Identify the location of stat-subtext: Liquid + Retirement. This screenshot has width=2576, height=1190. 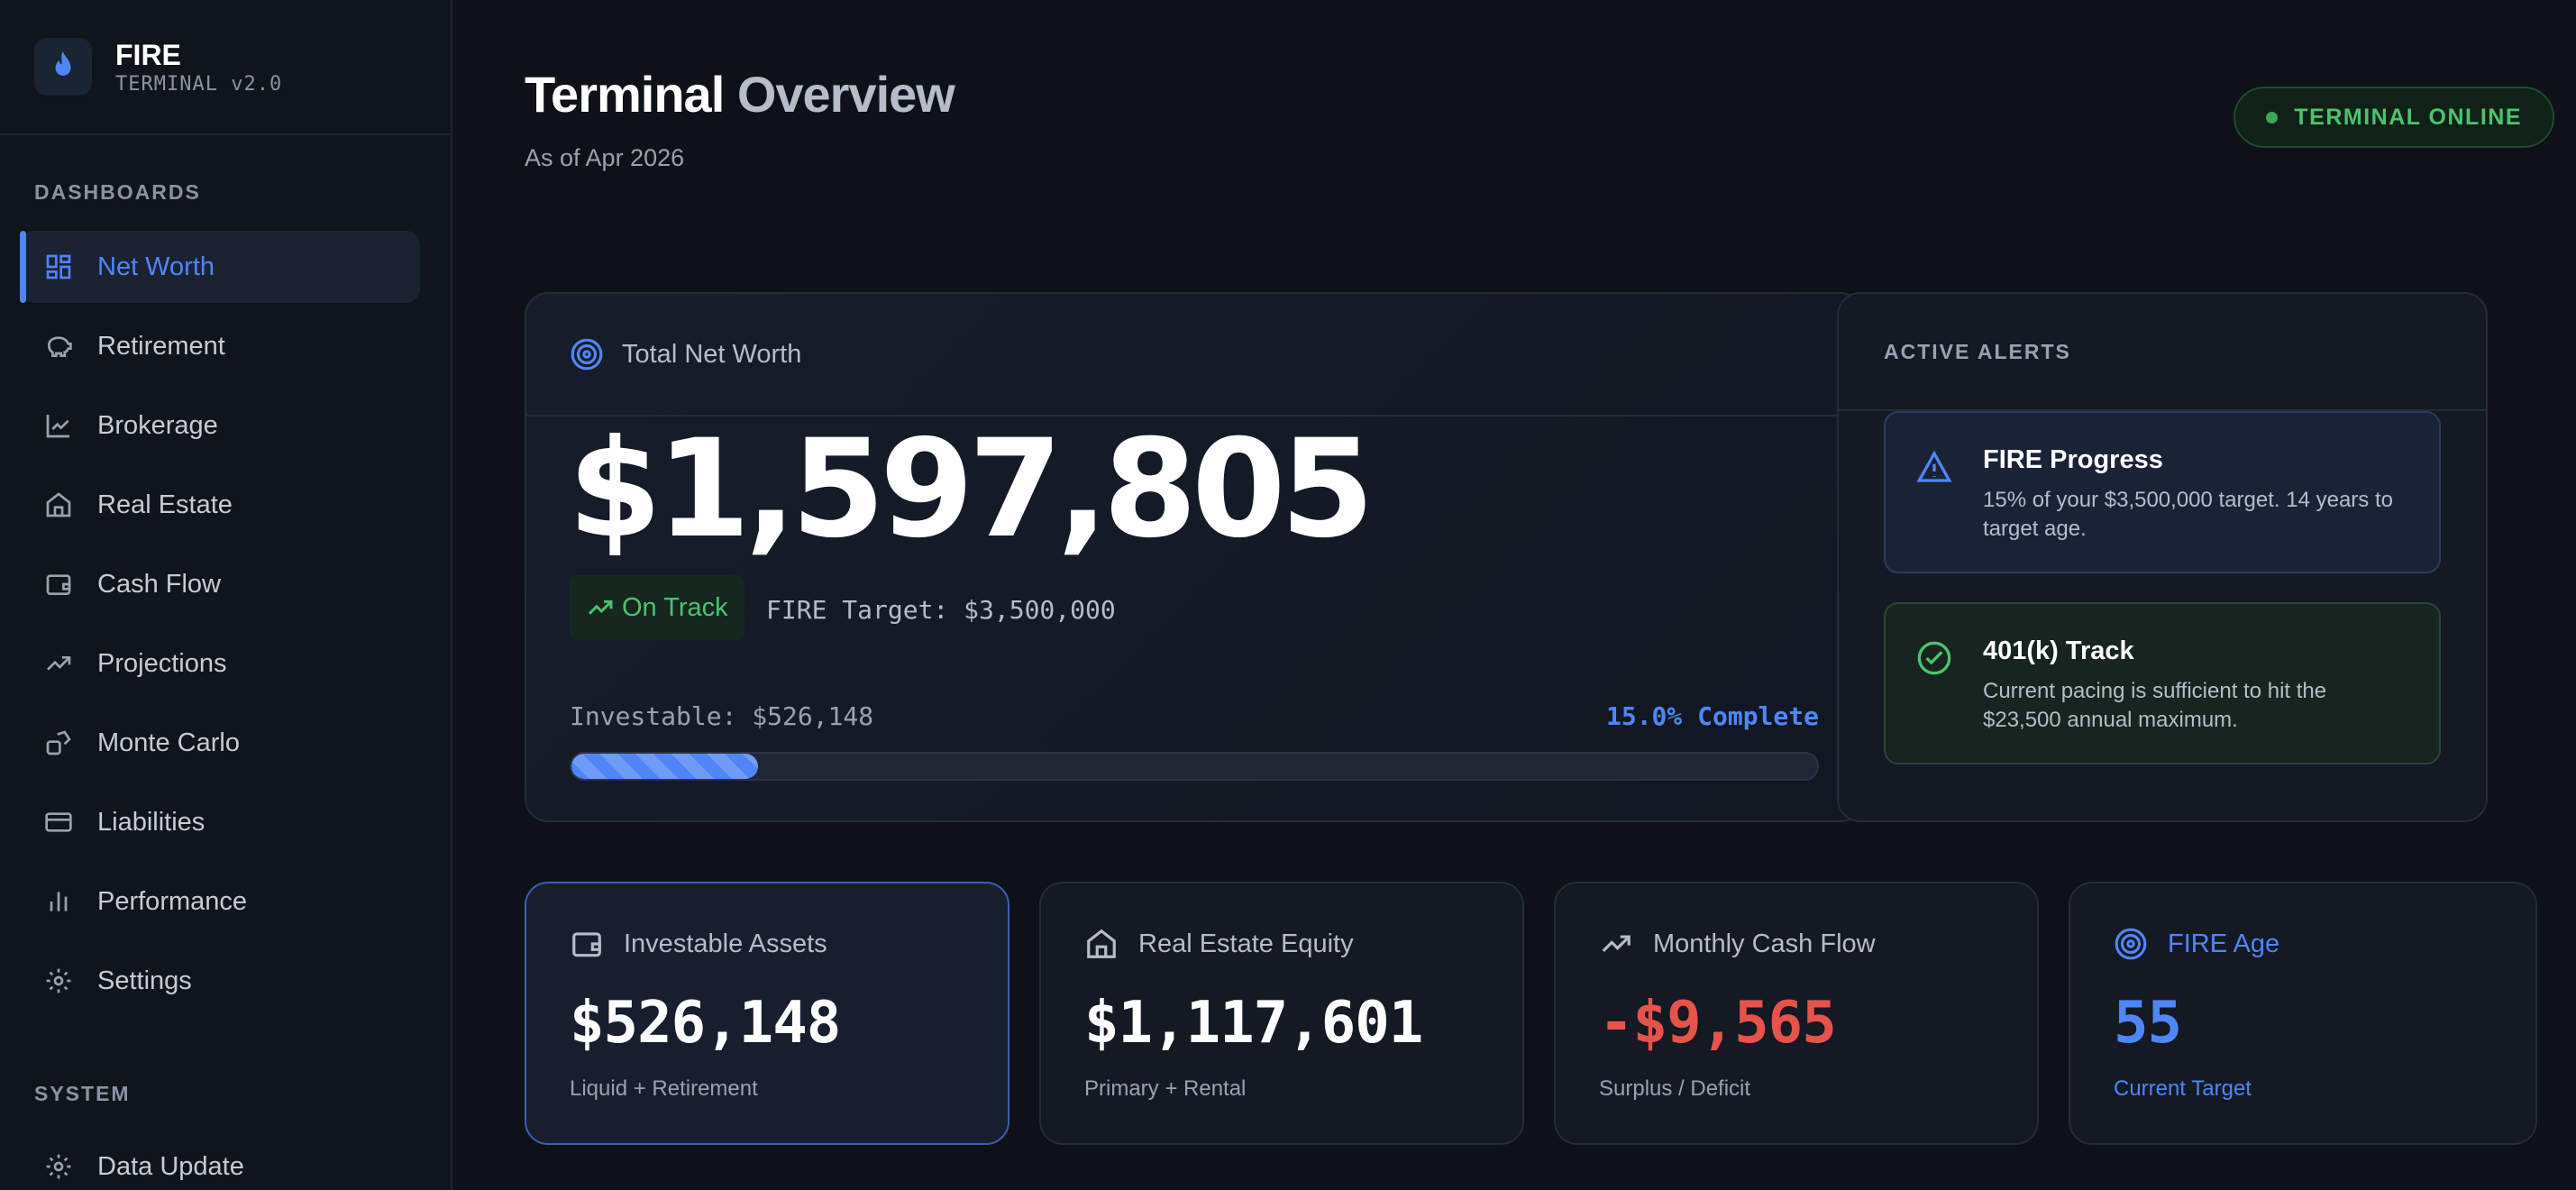
(664, 1088).